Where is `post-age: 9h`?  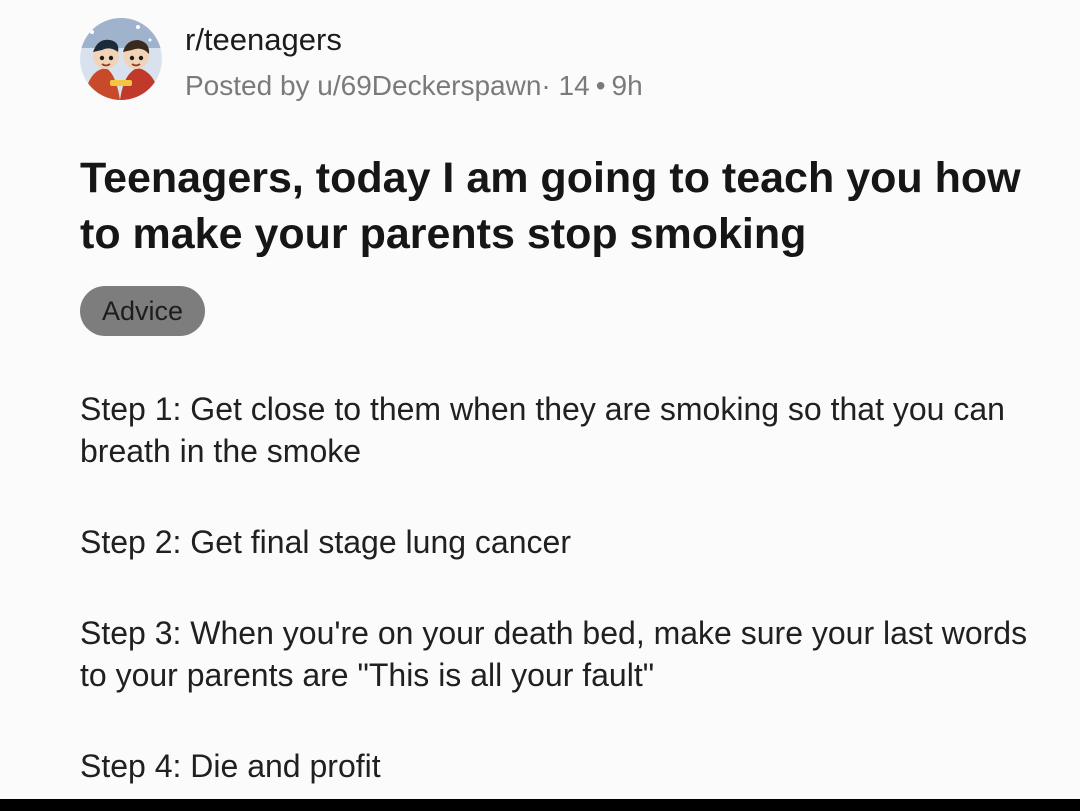 post-age: 9h is located at coordinates (627, 85).